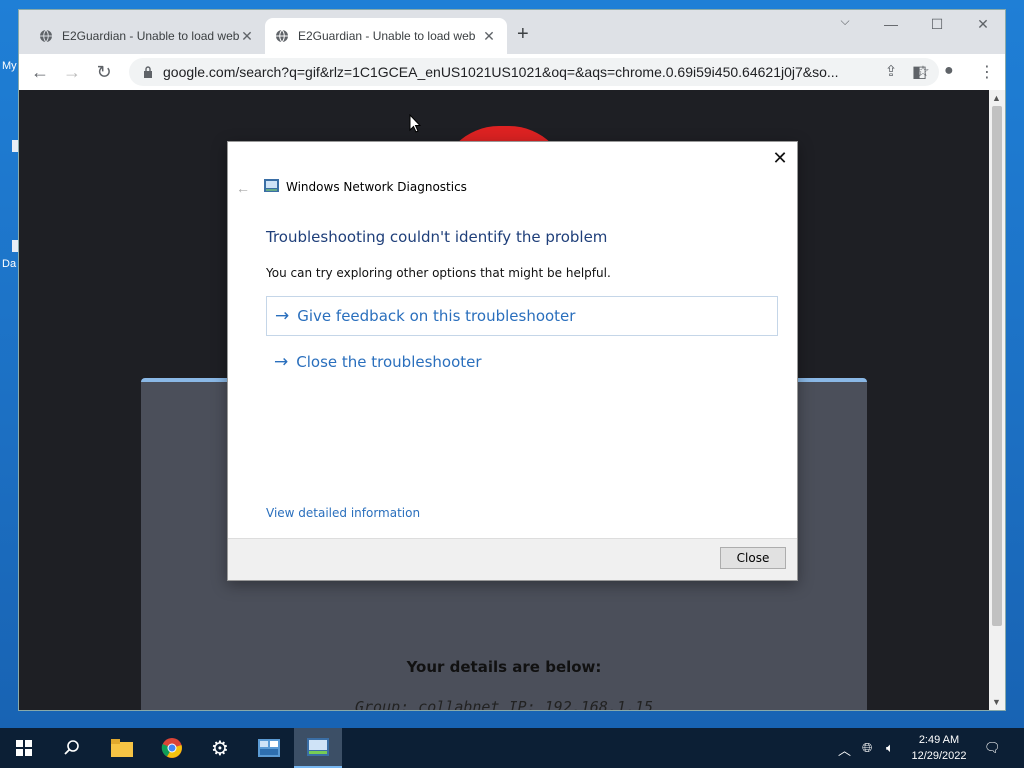 The width and height of the screenshot is (1024, 768). I want to click on new-tab-button: +, so click(523, 34).